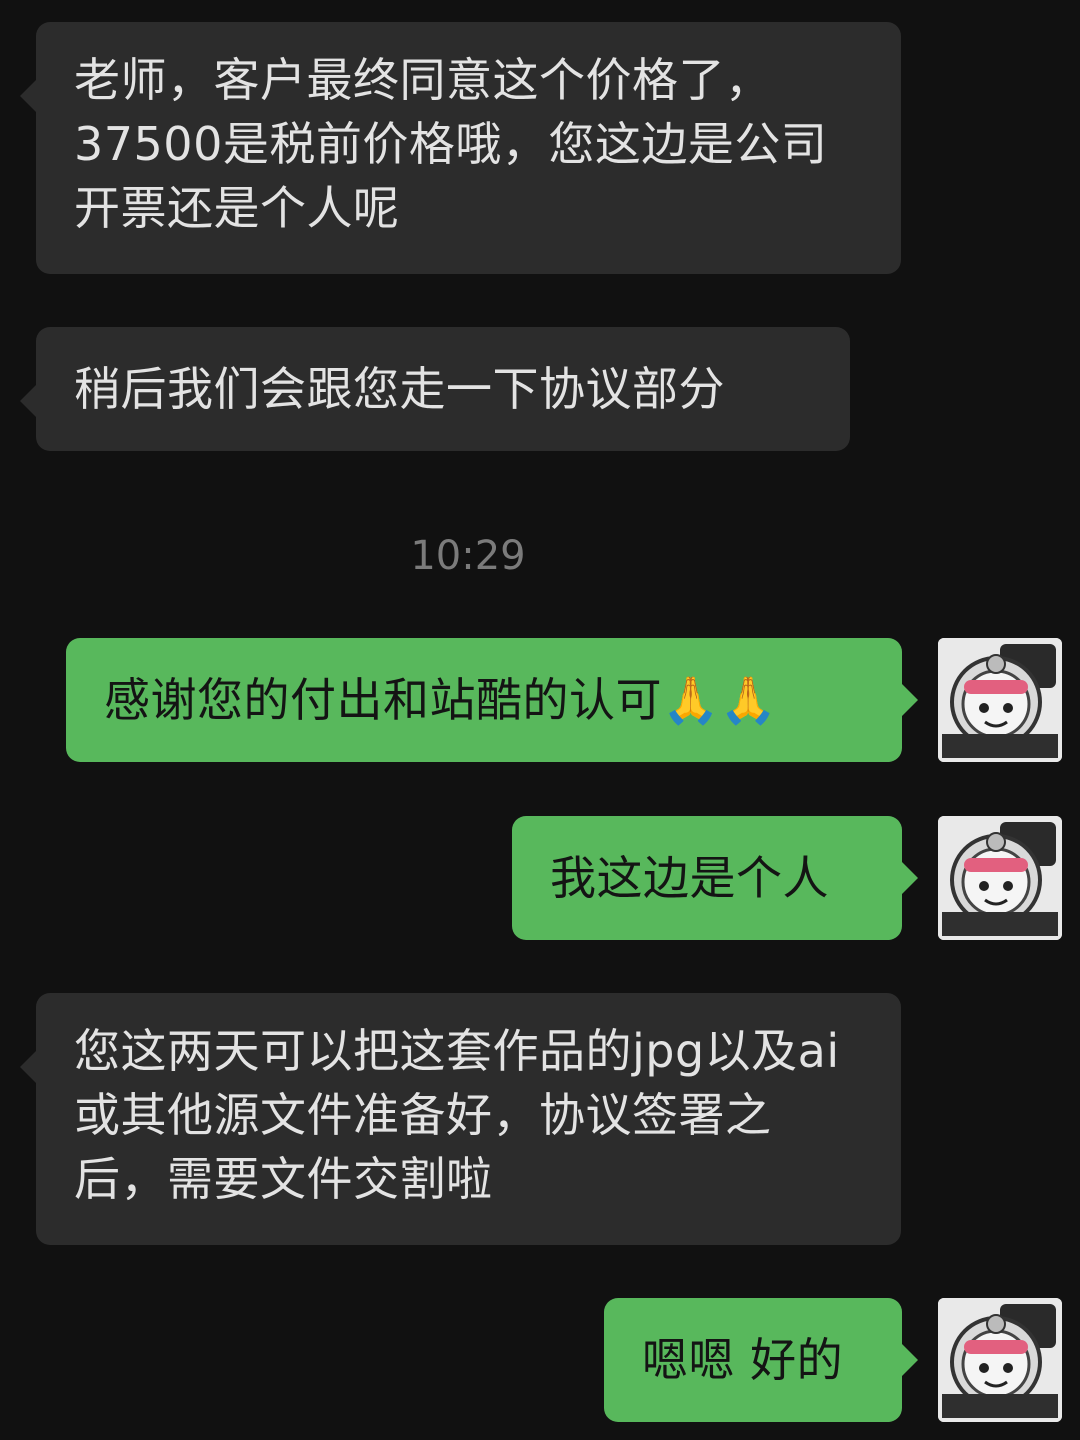 This screenshot has width=1080, height=1440. I want to click on incoming-message-bubble: 老师，客户最终同意这个价格了，37500是税前价格哦，您这边是公司开票还是个人呢, so click(460, 148).